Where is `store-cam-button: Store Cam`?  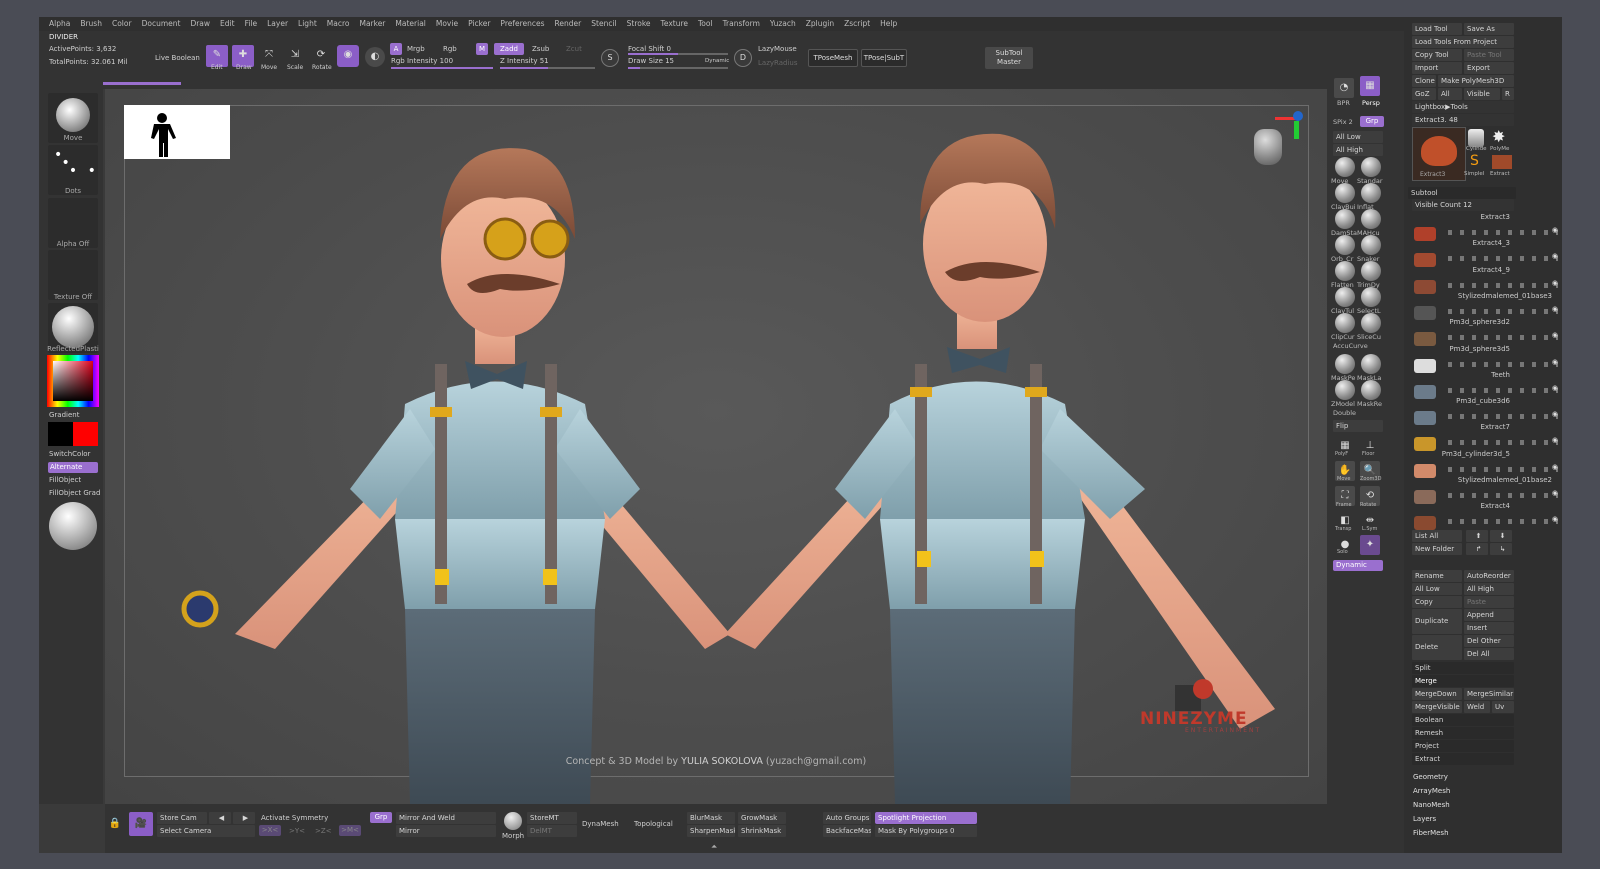
store-cam-button: Store Cam is located at coordinates (182, 818).